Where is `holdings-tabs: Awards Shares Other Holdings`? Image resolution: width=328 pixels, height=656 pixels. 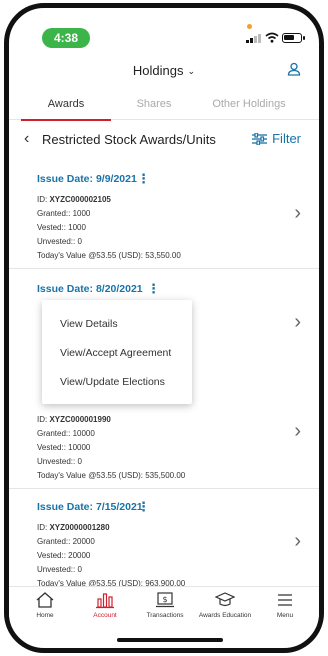
holdings-tabs: Awards Shares Other Holdings is located at coordinates (164, 104).